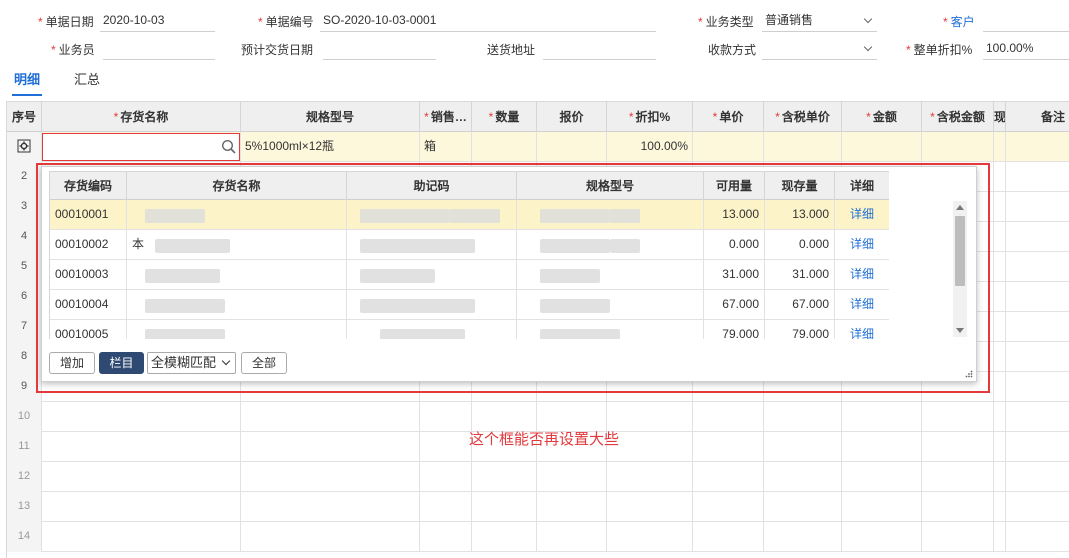 The height and width of the screenshot is (558, 1069). Describe the element at coordinates (432, 186) in the screenshot. I see `picker-col-header: 助记码` at that location.